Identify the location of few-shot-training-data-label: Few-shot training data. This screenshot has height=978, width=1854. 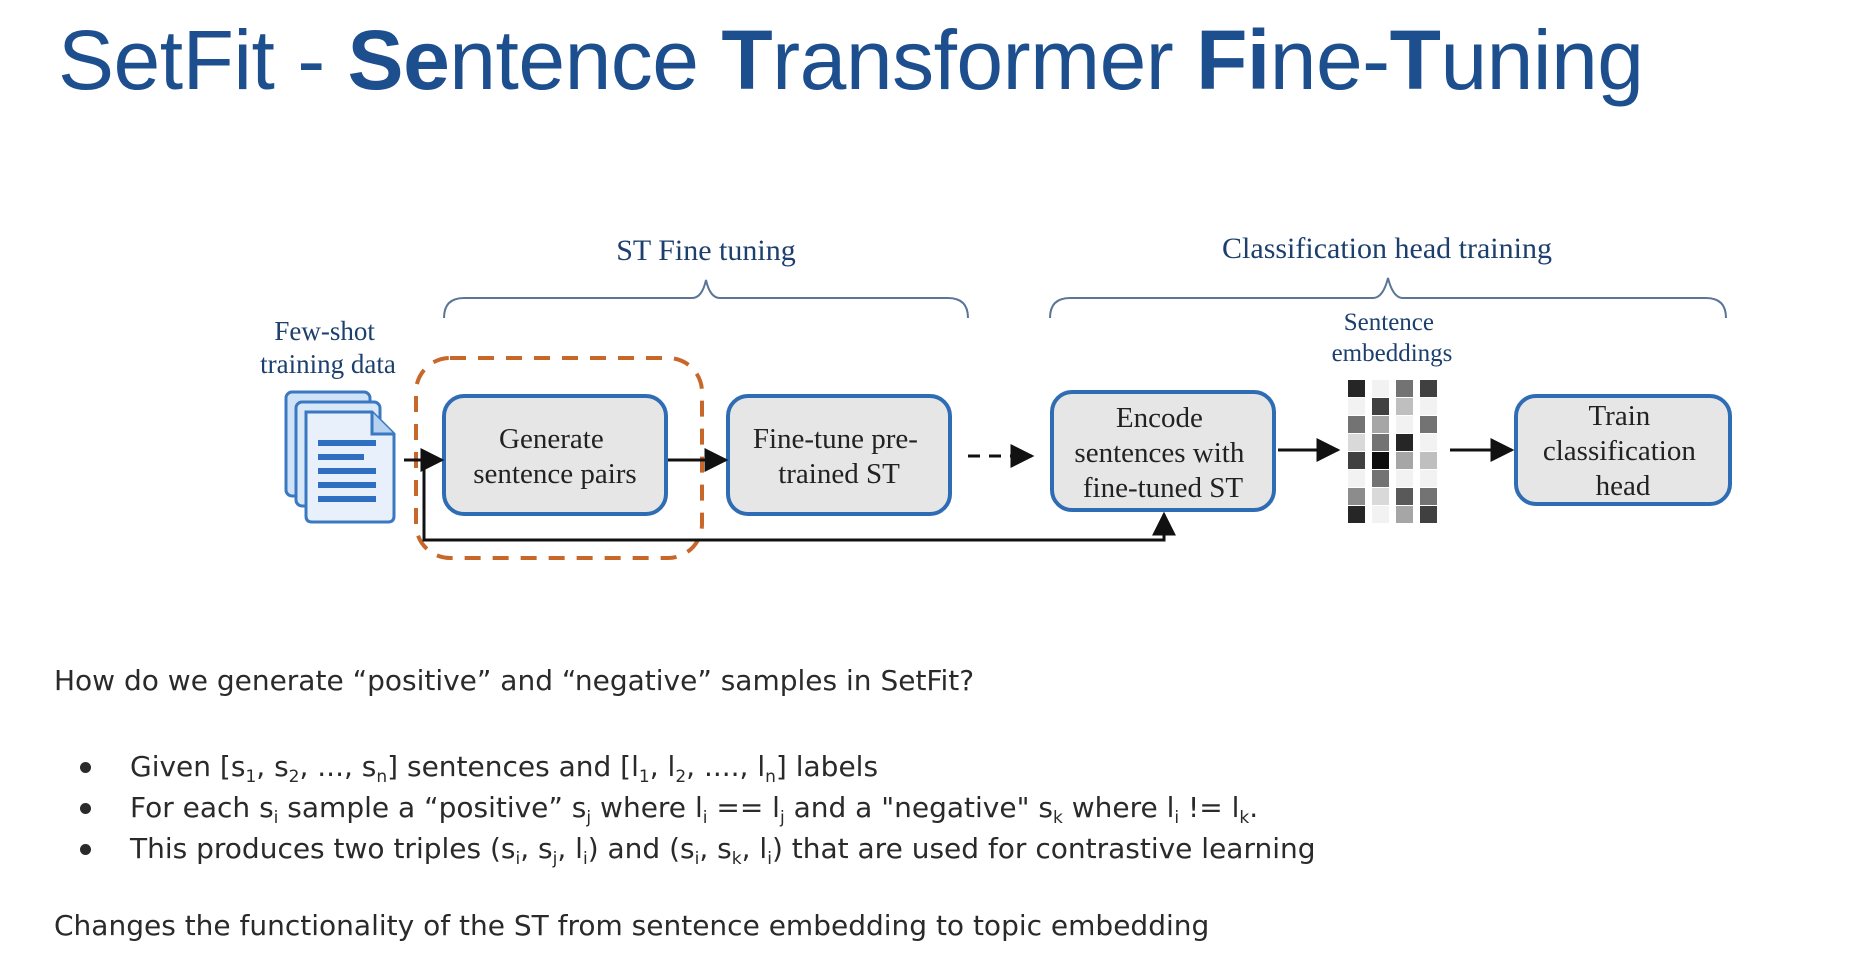
(328, 347).